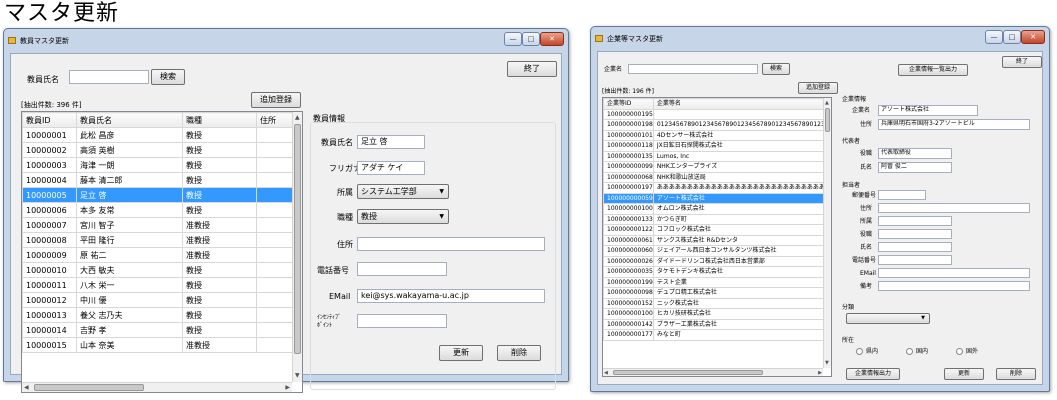 This screenshot has width=1057, height=400. Describe the element at coordinates (402, 321) in the screenshot. I see `incentive-field` at that location.